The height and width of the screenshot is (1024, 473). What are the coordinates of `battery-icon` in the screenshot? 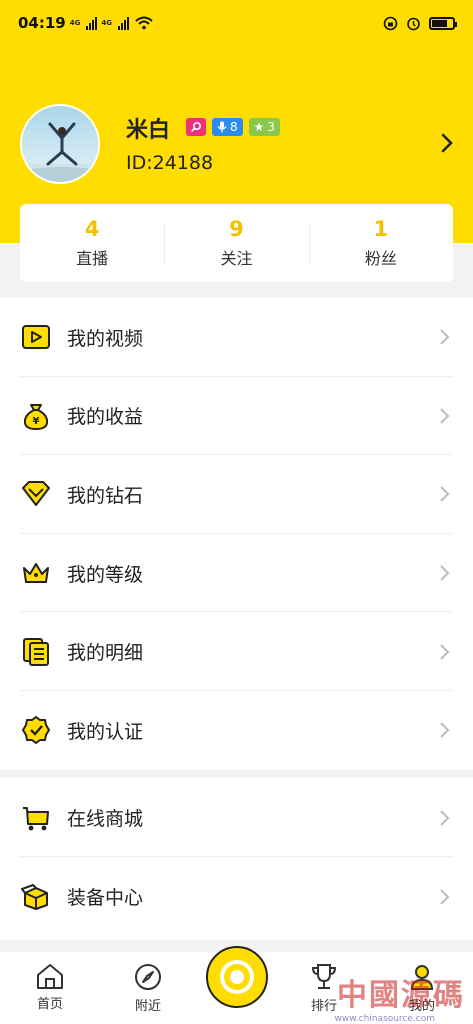 It's located at (443, 23).